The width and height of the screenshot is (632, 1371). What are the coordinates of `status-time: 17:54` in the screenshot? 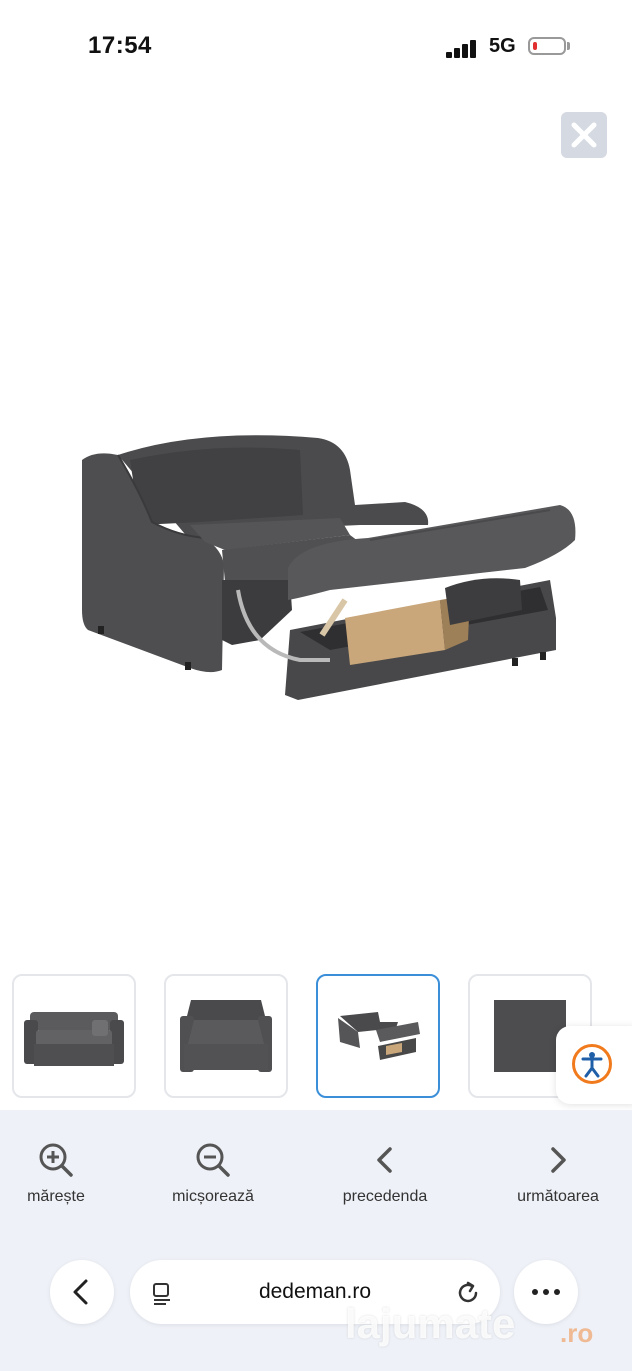 It's located at (120, 45).